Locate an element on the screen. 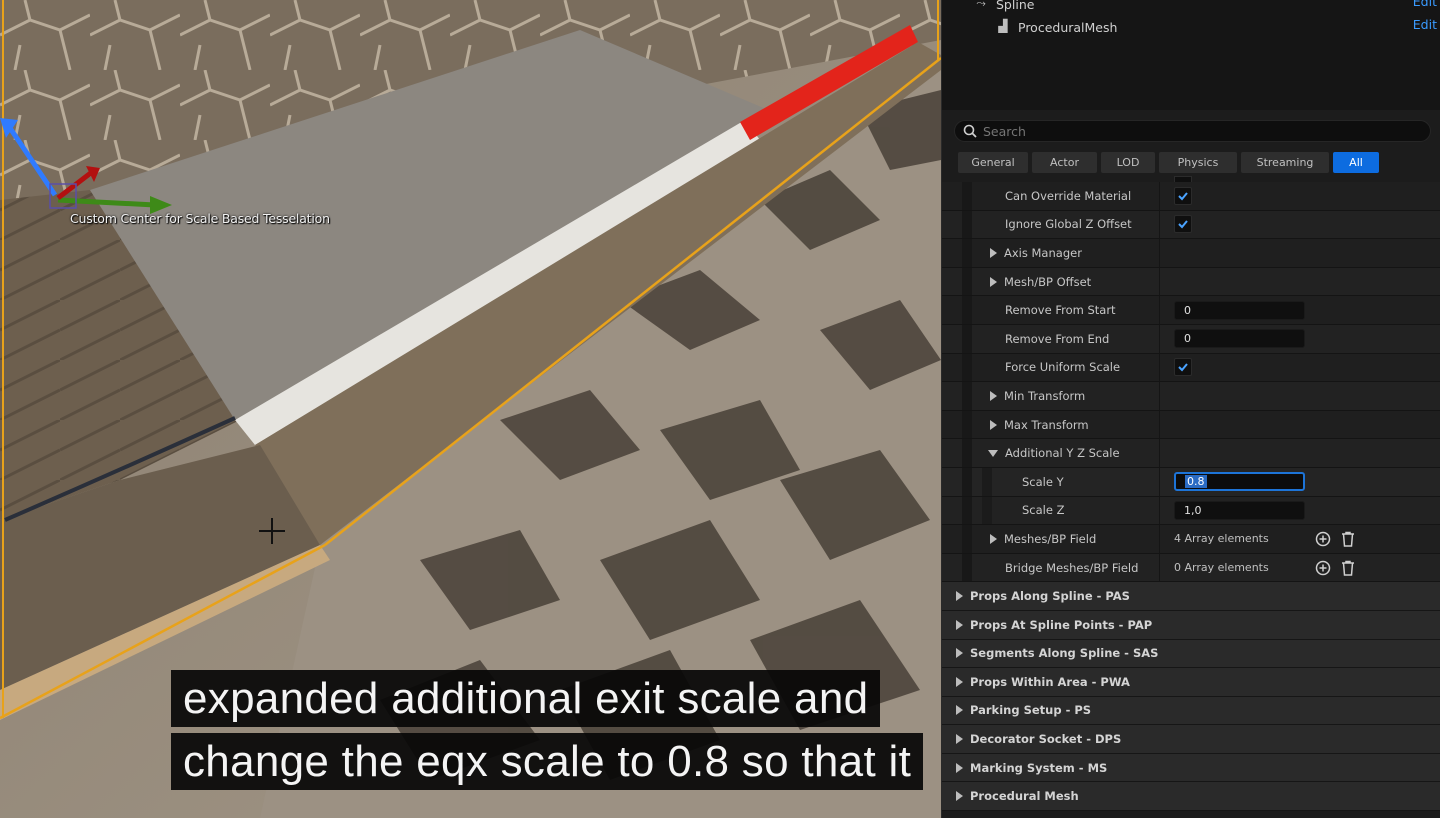 Image resolution: width=1440 pixels, height=818 pixels. prop-label: Mesh/BP Offset is located at coordinates (1048, 281).